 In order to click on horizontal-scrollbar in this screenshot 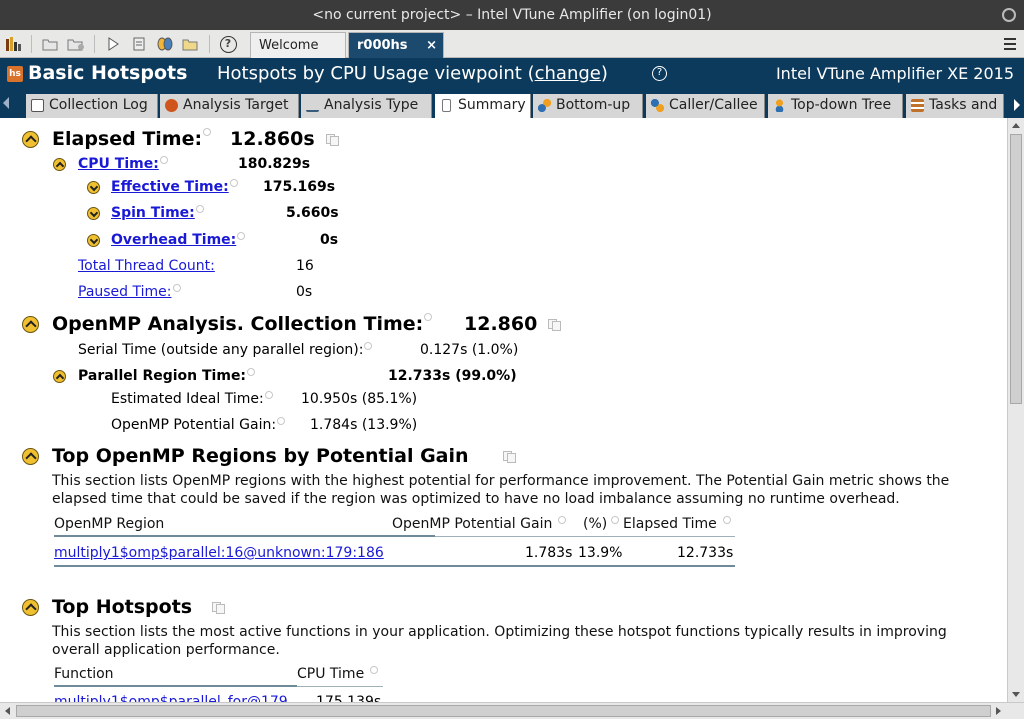, I will do `click(512, 710)`.